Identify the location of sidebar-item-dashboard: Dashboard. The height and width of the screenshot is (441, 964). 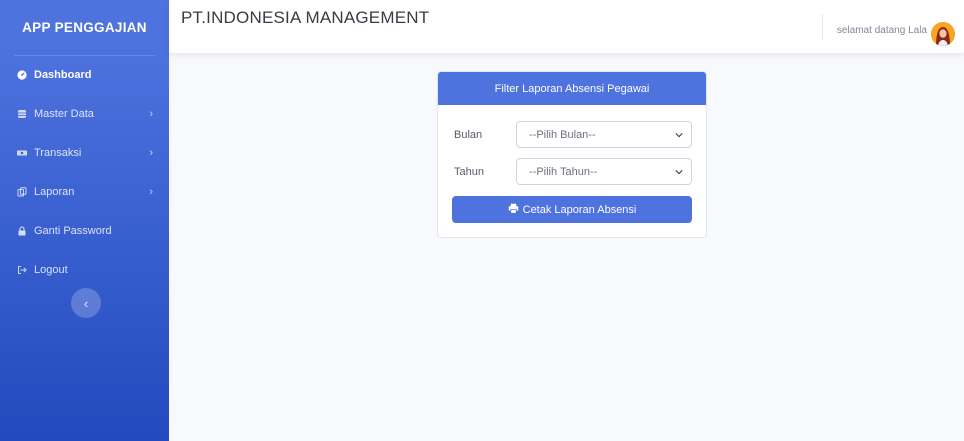
(84, 74).